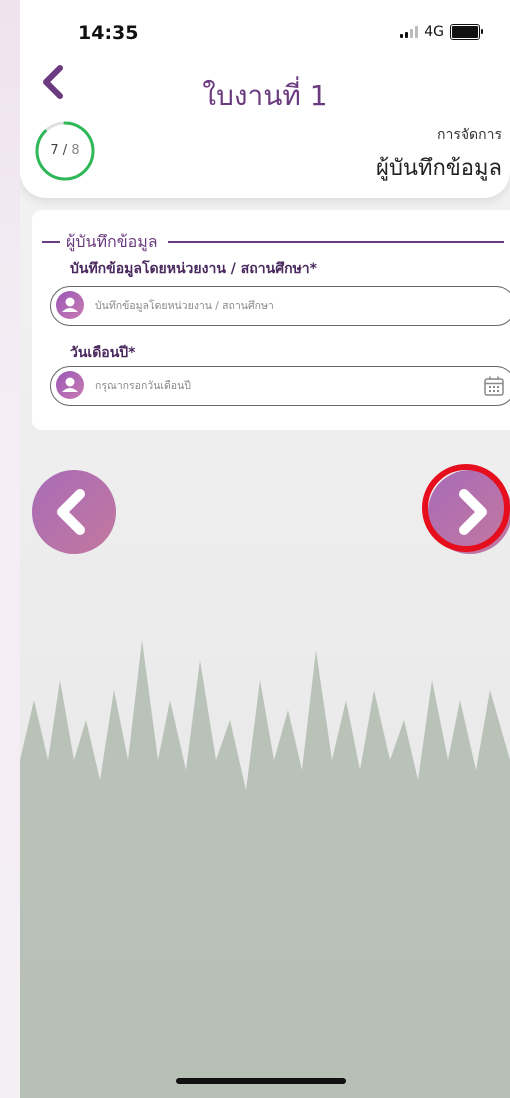 This screenshot has width=510, height=1098. Describe the element at coordinates (193, 269) in the screenshot. I see `field-label-organization: บันทึกข้อมูลโดยหน่วยงาน / สถานศึกษา*` at that location.